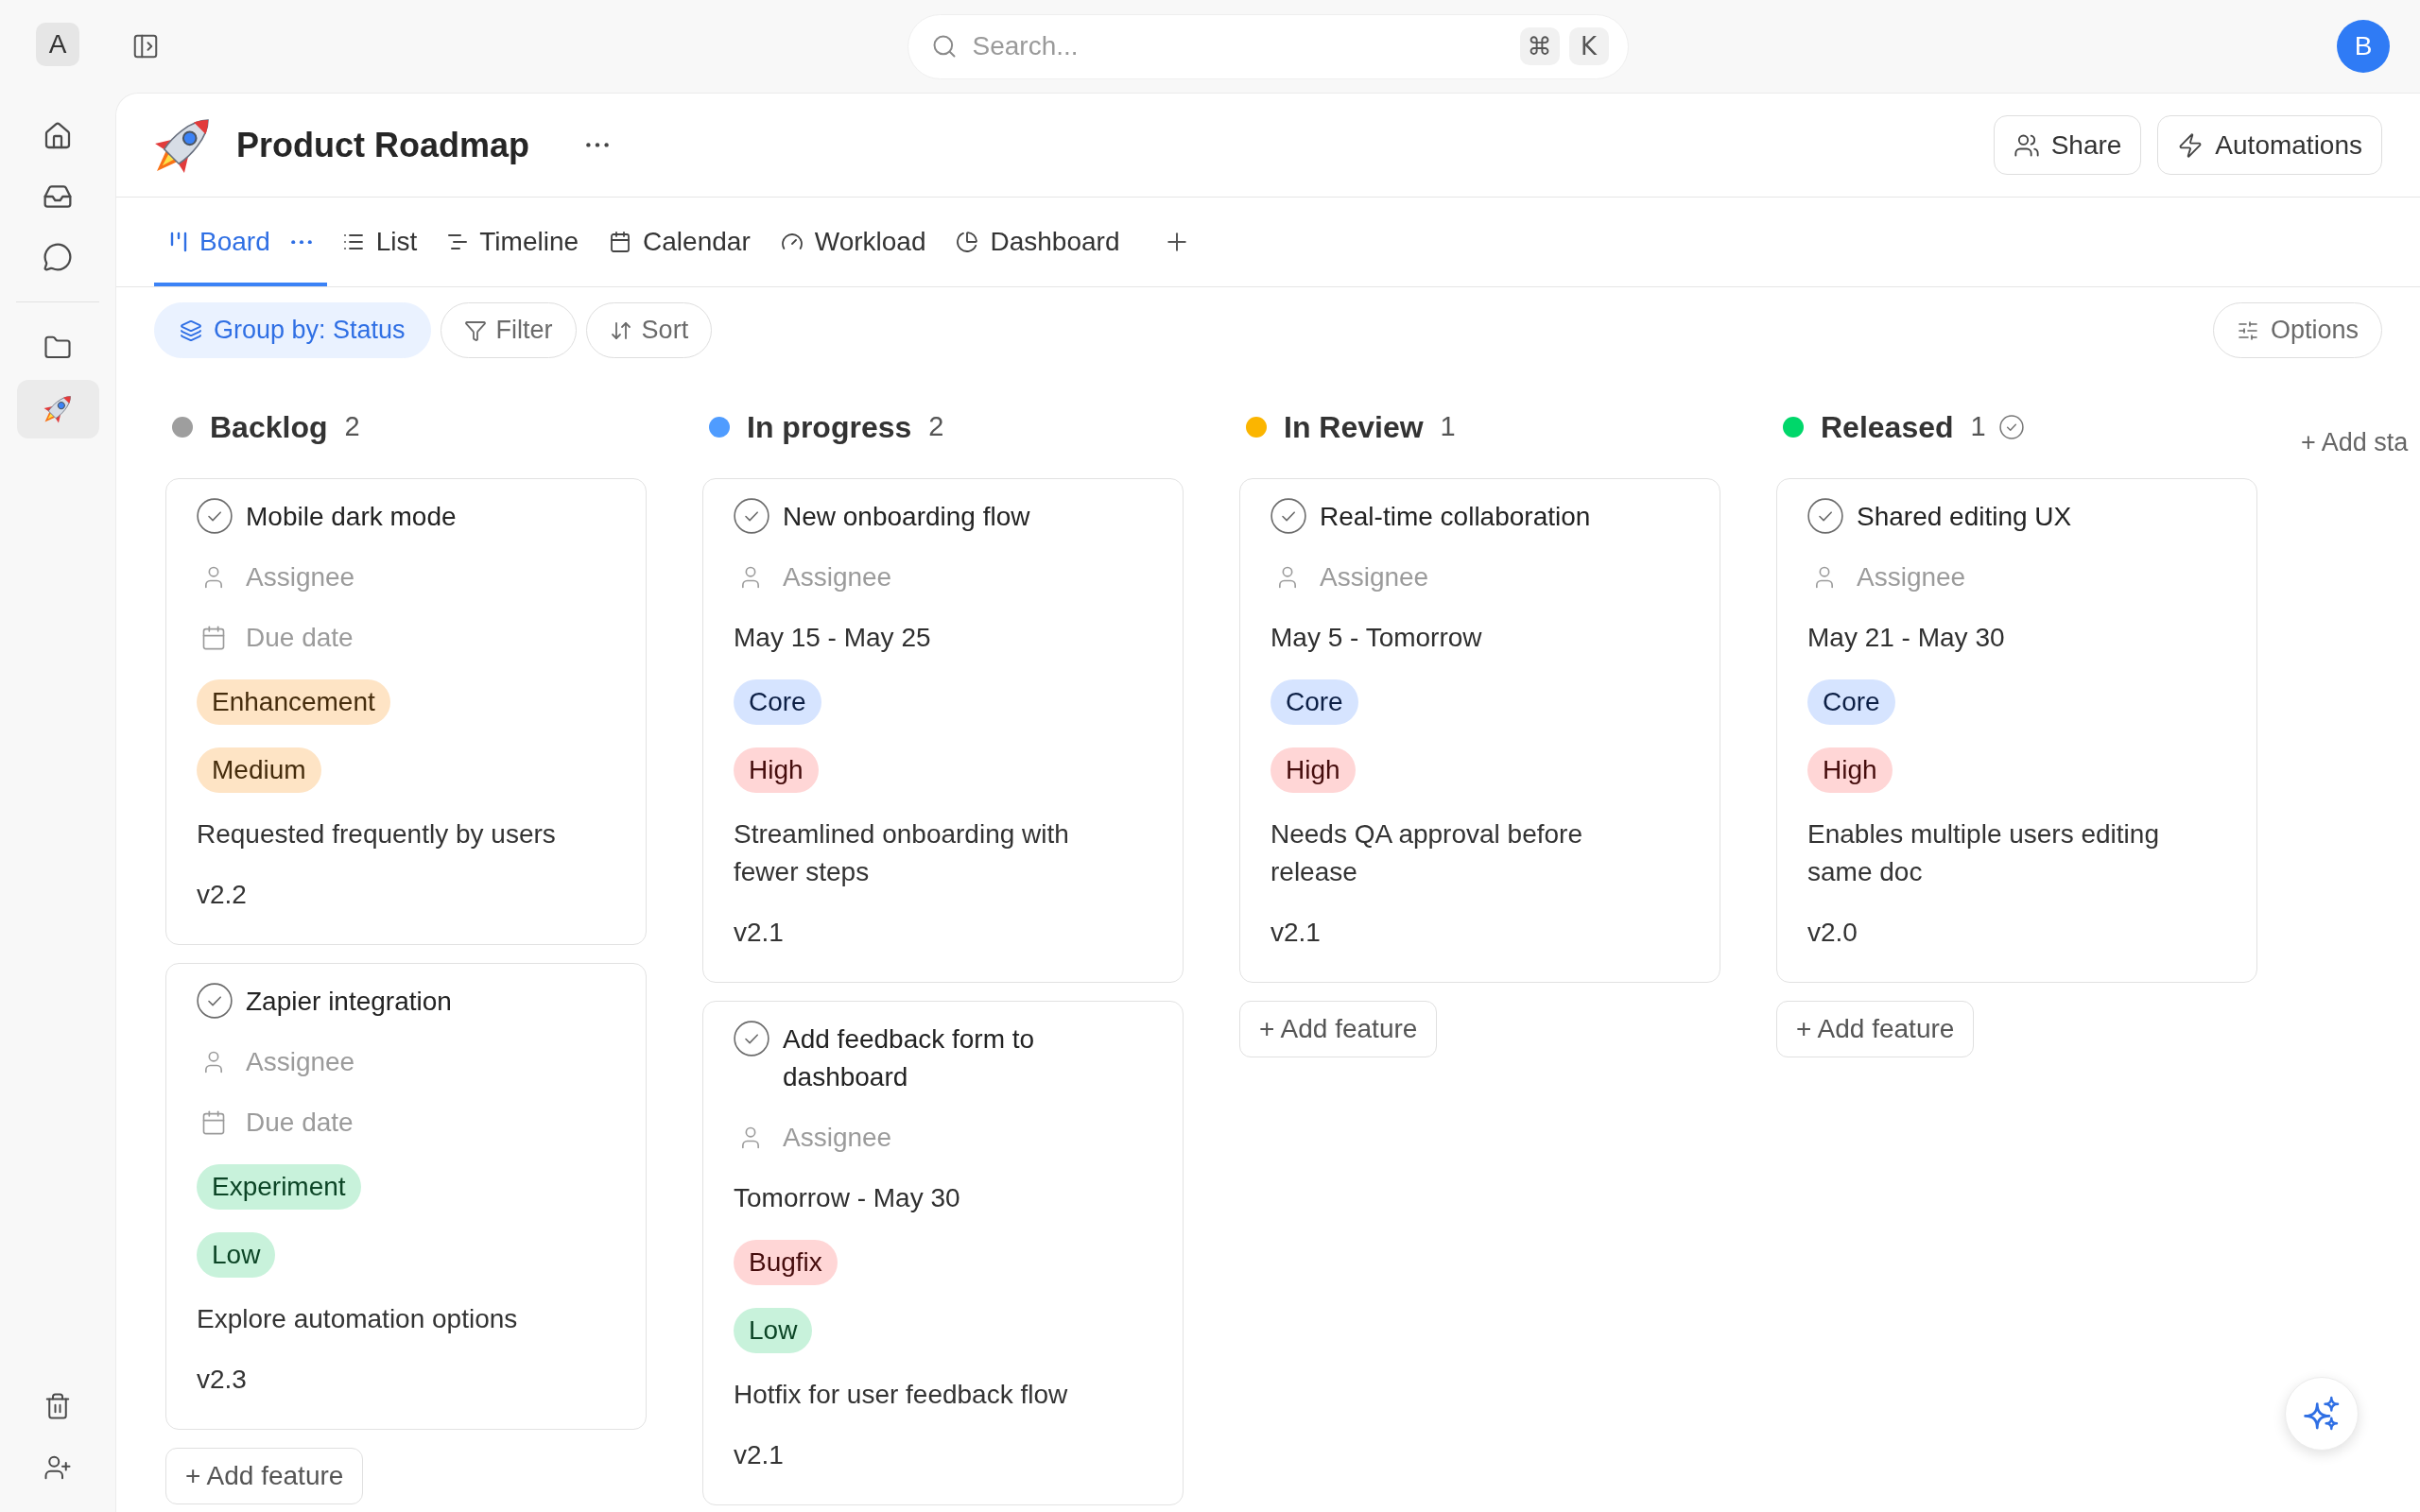  I want to click on date-range: May 21 - May 30, so click(1906, 638).